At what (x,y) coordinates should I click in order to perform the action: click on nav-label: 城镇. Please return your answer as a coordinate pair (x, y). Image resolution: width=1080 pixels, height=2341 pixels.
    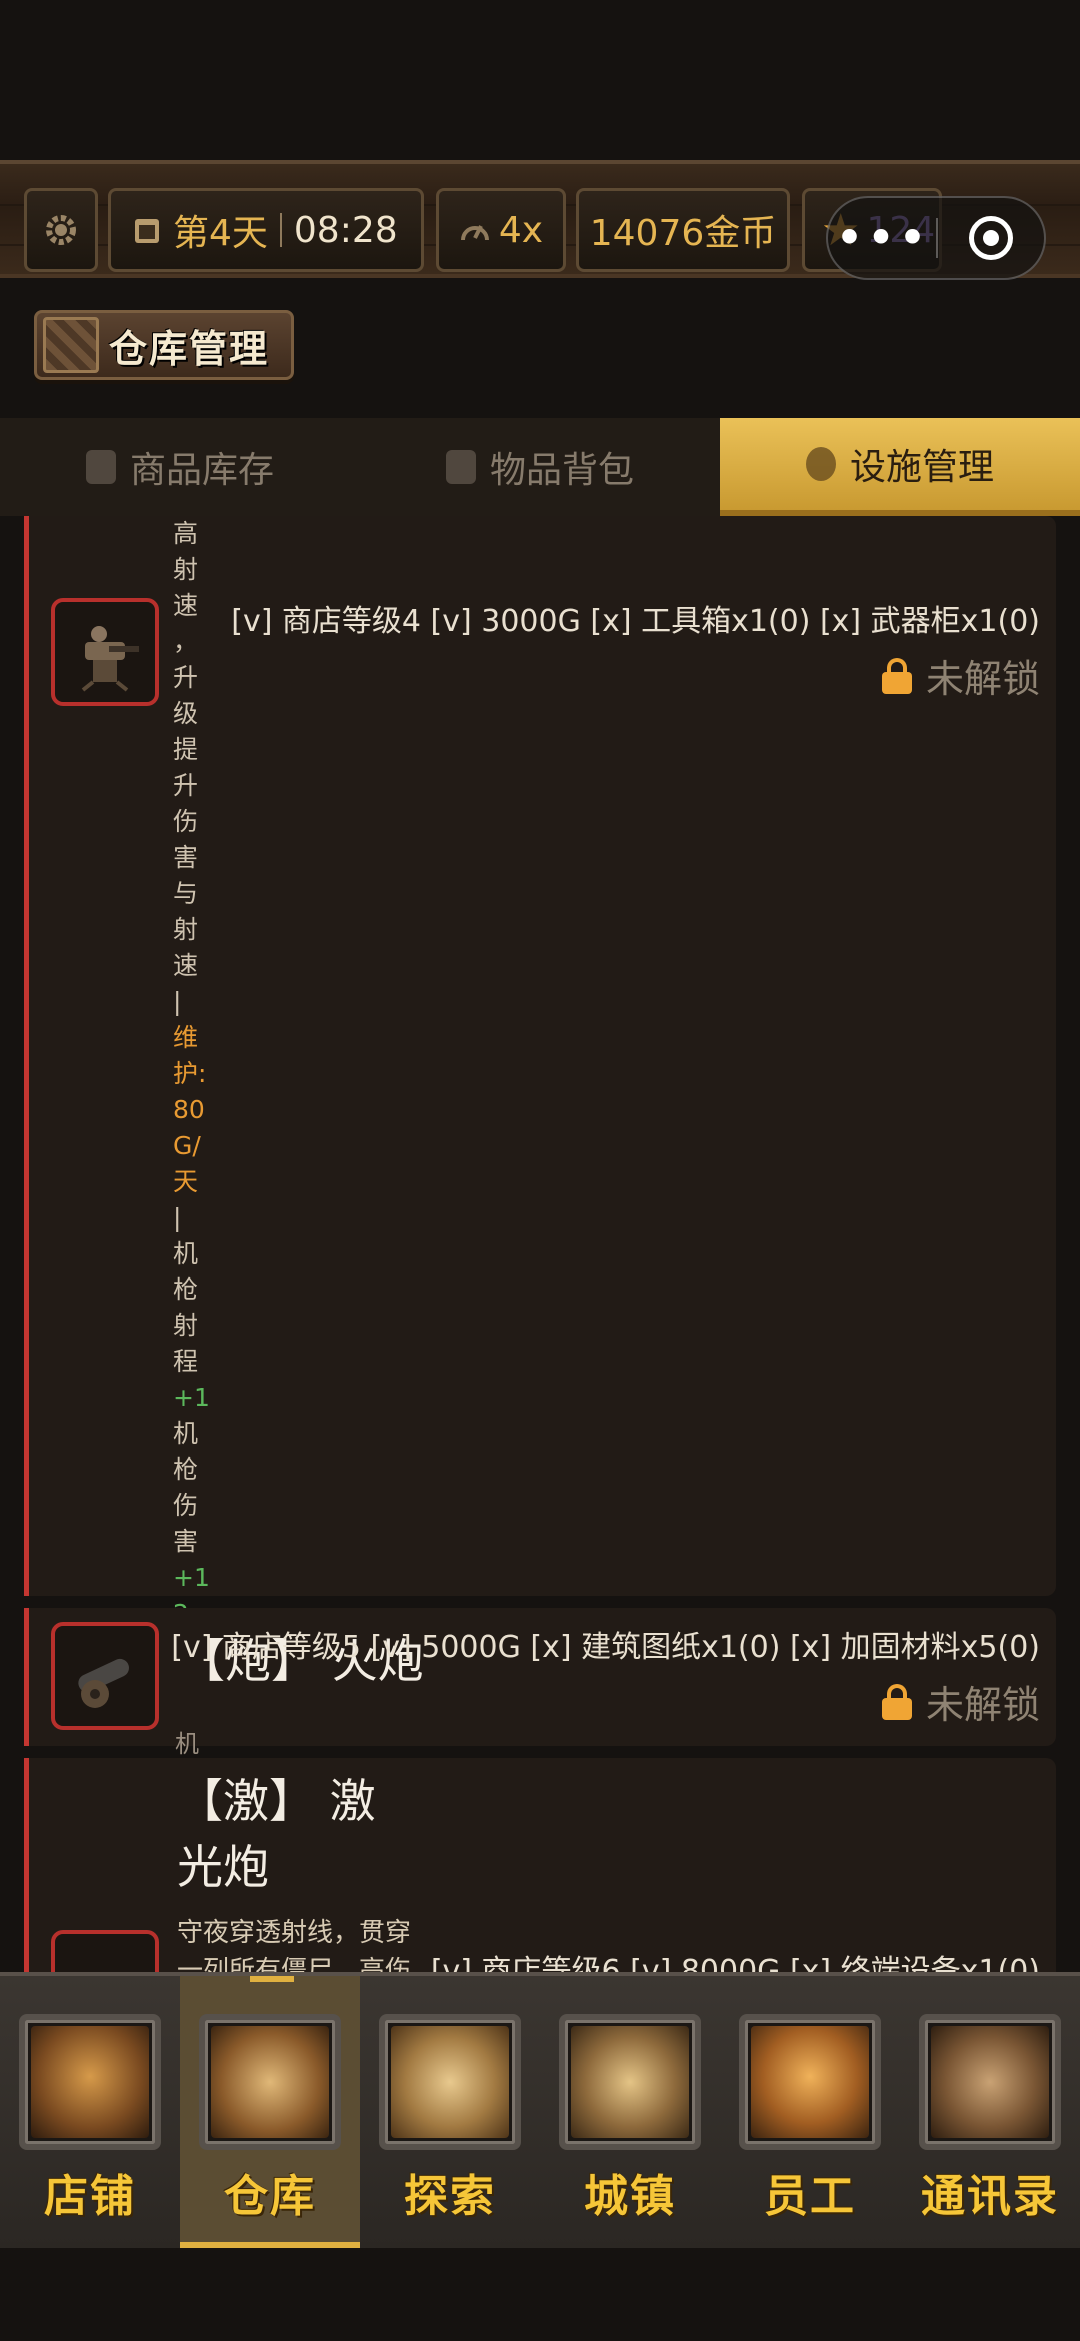
    Looking at the image, I should click on (630, 2196).